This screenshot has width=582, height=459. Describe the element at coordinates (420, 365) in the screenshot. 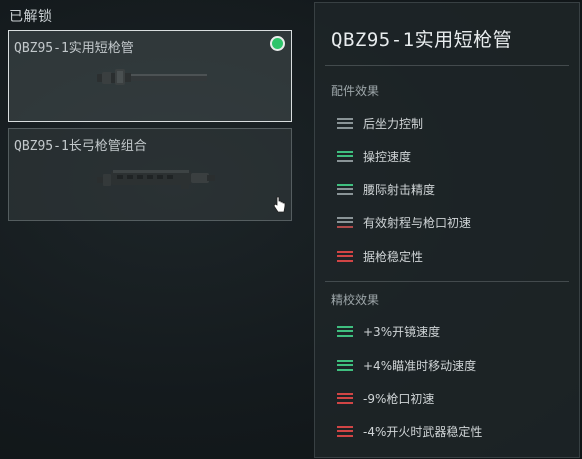

I see `calibration-label: +4%瞄准时移动速度` at that location.